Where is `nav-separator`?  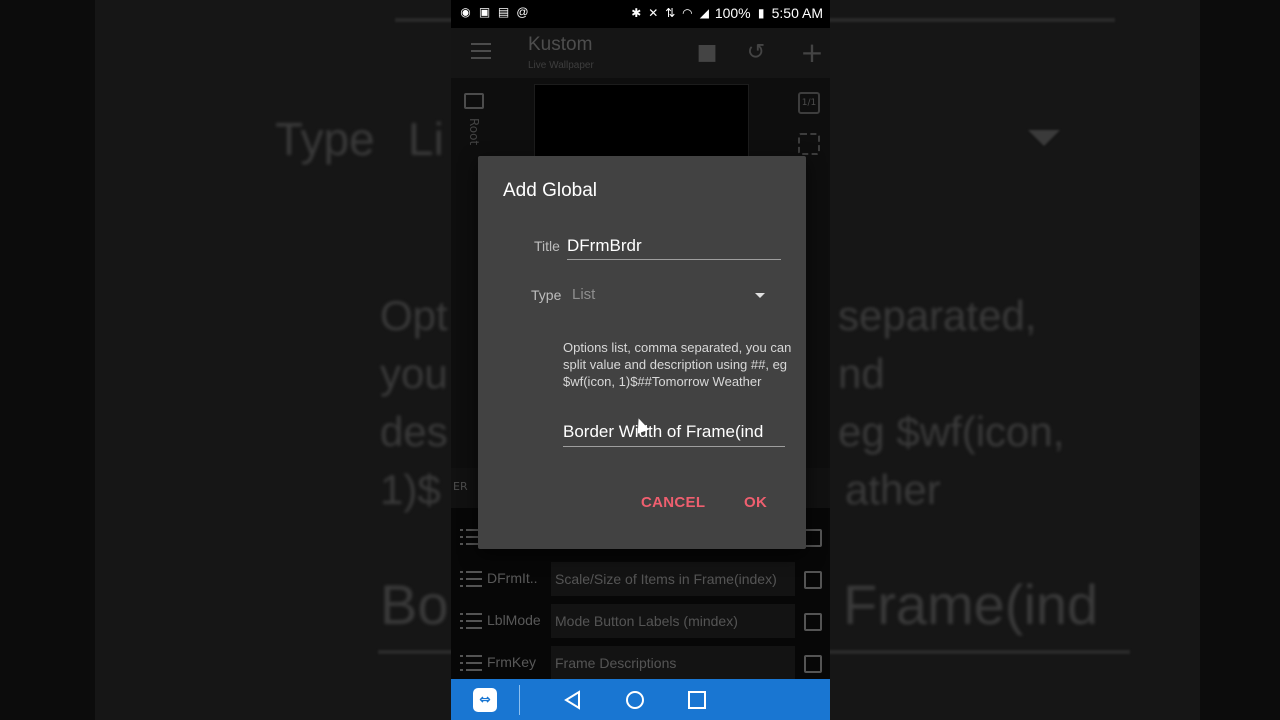
nav-separator is located at coordinates (519, 700).